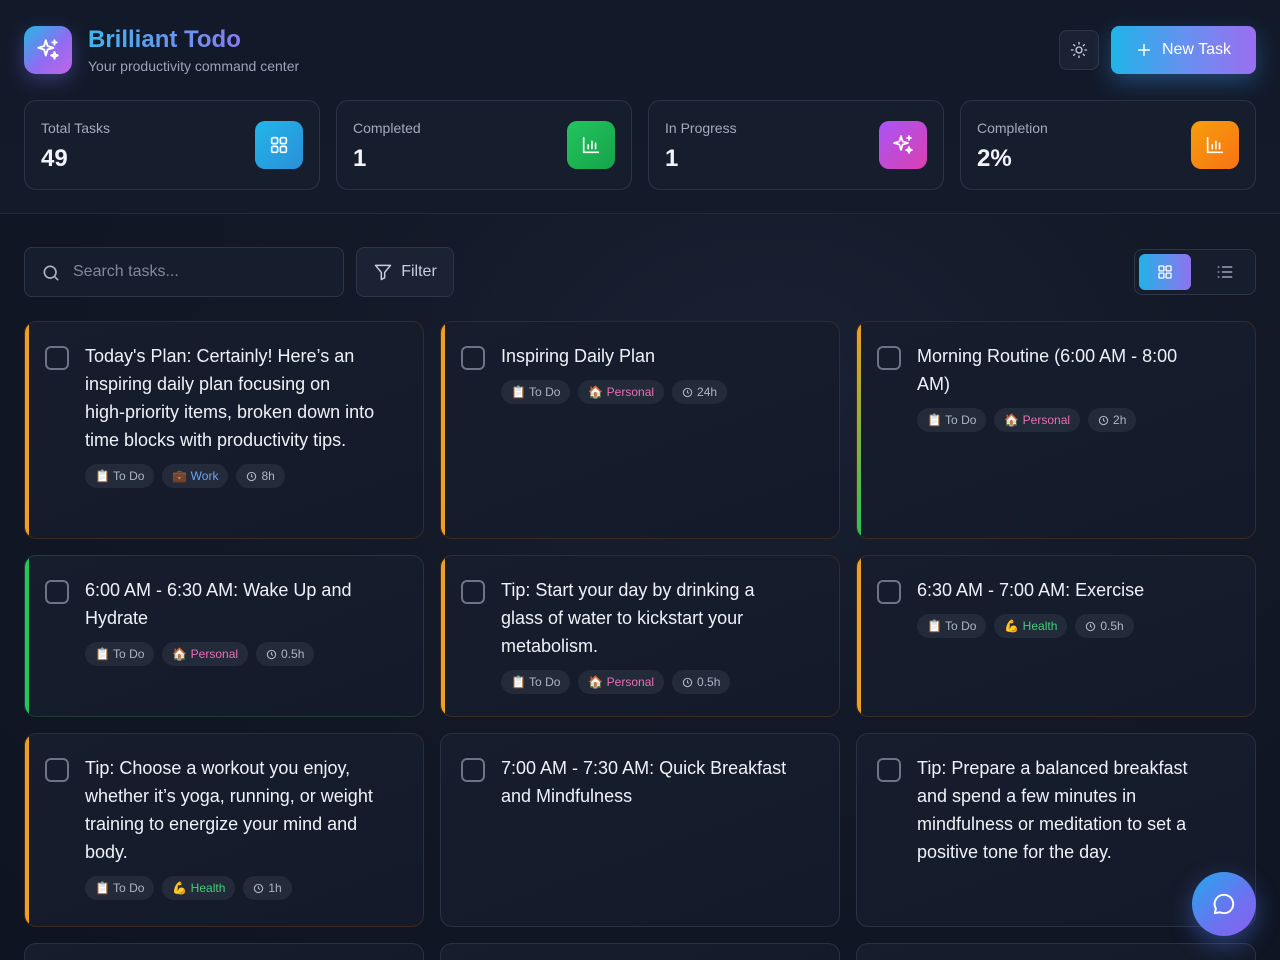 This screenshot has height=960, width=1280. I want to click on time-tag: 24h, so click(700, 392).